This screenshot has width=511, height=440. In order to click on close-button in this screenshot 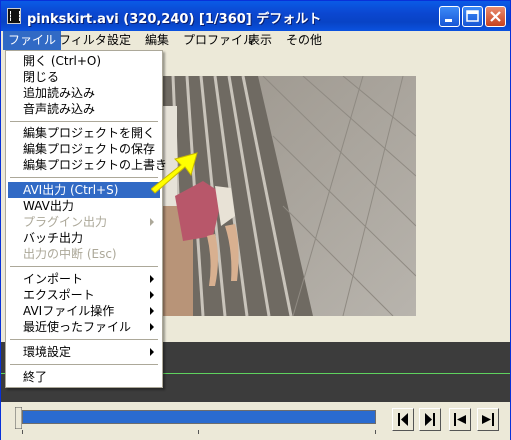, I will do `click(495, 16)`.